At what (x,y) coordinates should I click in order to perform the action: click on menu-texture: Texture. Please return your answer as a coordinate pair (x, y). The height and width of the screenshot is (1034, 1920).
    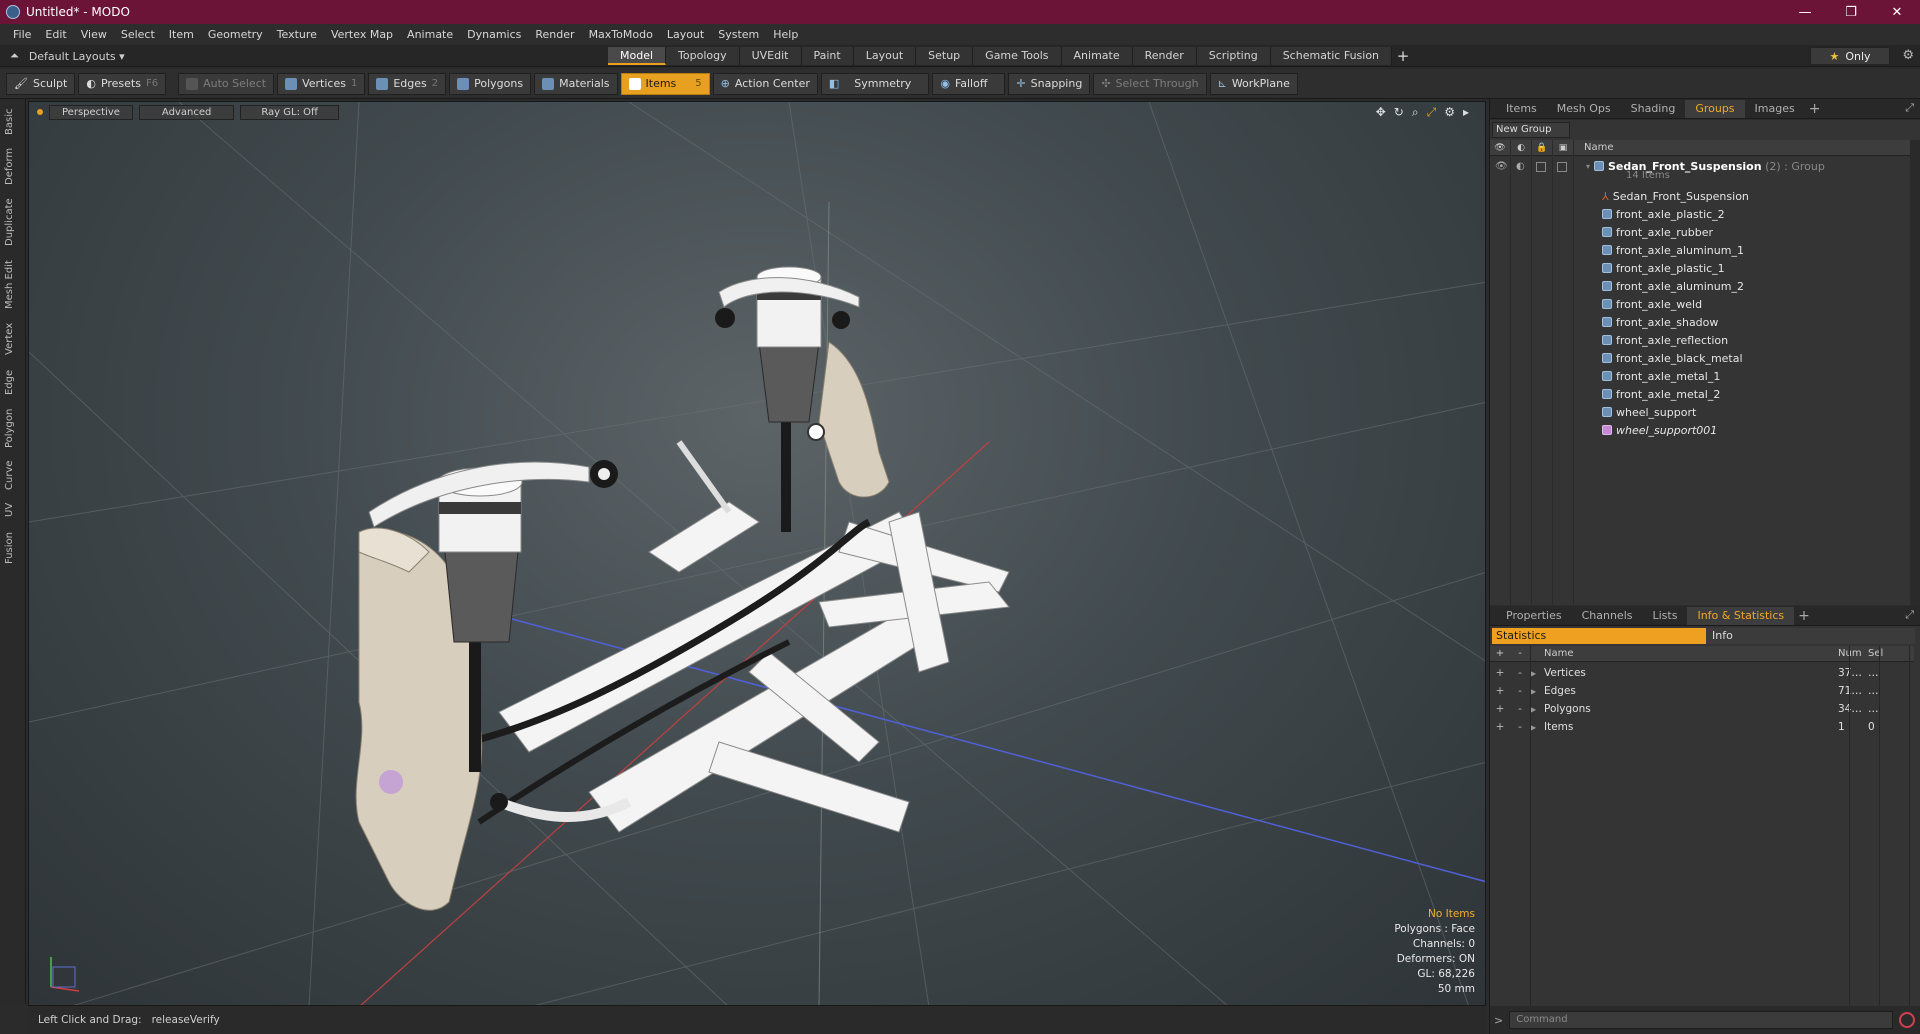
    Looking at the image, I should click on (297, 34).